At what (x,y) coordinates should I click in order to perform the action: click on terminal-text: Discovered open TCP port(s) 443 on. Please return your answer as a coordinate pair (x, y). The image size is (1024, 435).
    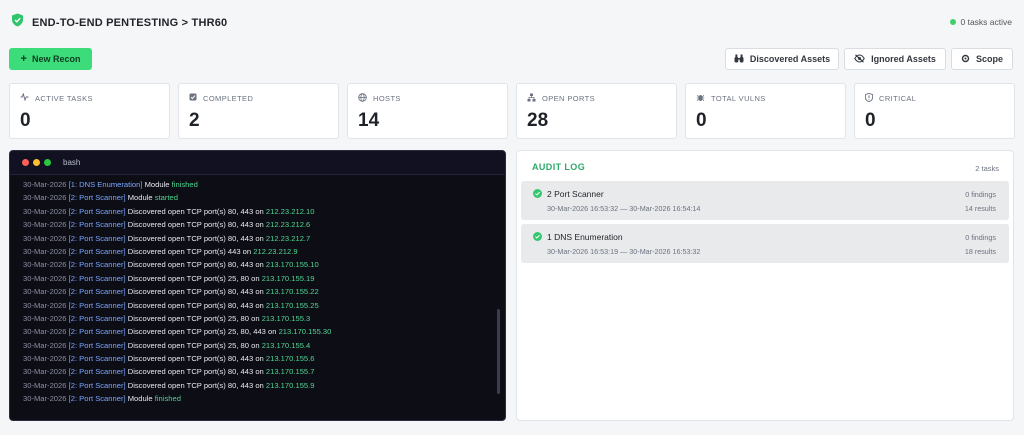
    Looking at the image, I should click on (189, 251).